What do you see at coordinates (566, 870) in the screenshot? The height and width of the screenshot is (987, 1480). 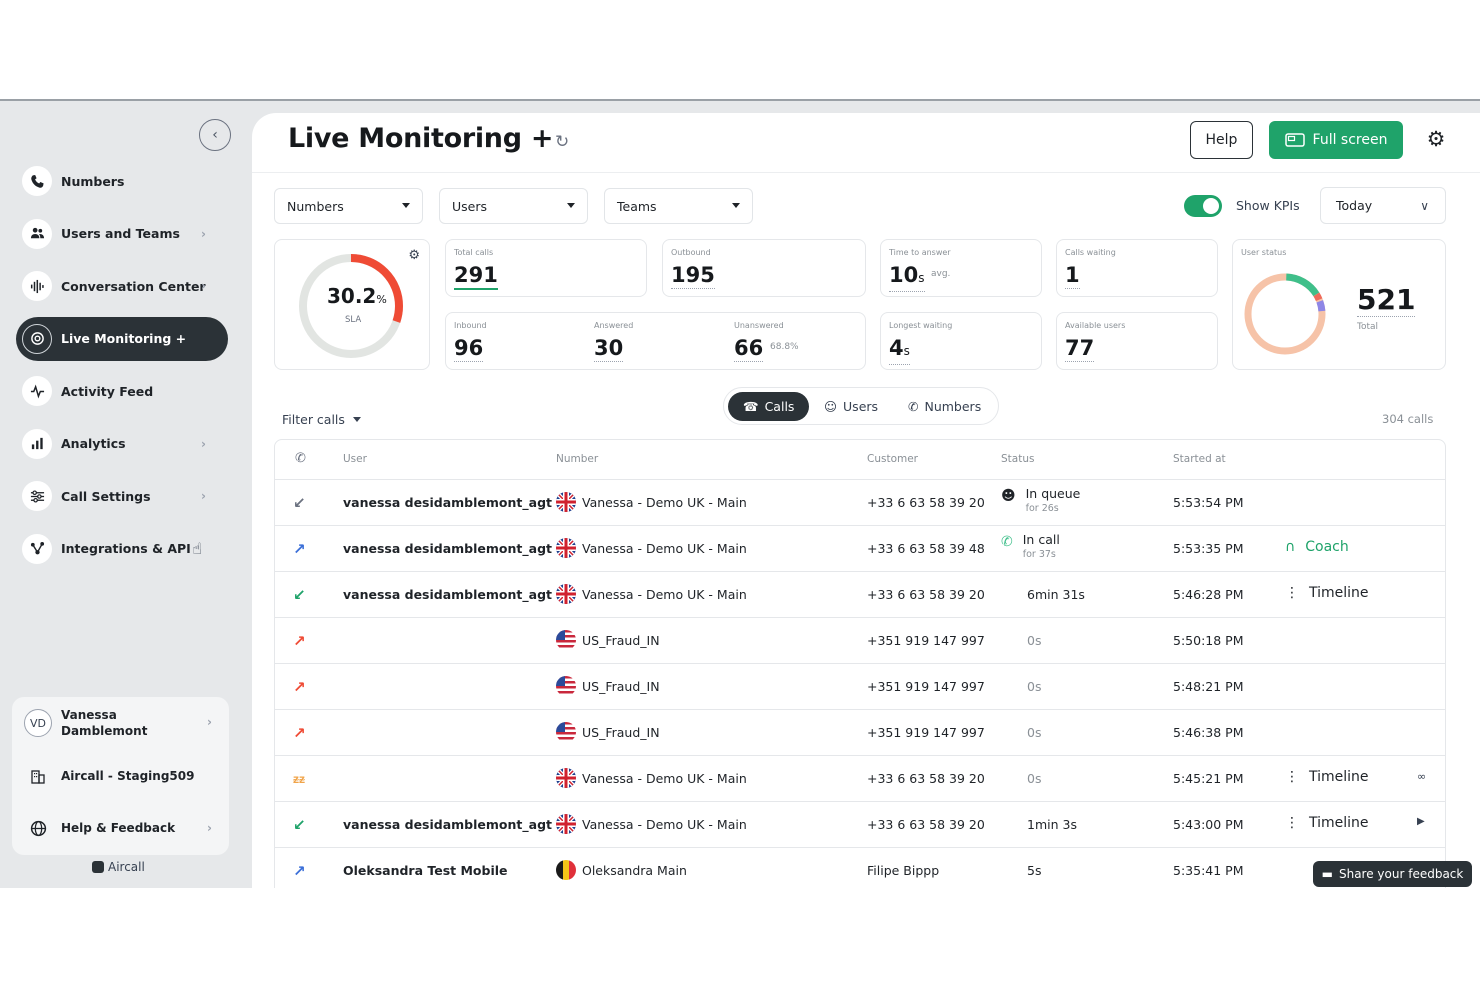 I see `belgium-flag-icon` at bounding box center [566, 870].